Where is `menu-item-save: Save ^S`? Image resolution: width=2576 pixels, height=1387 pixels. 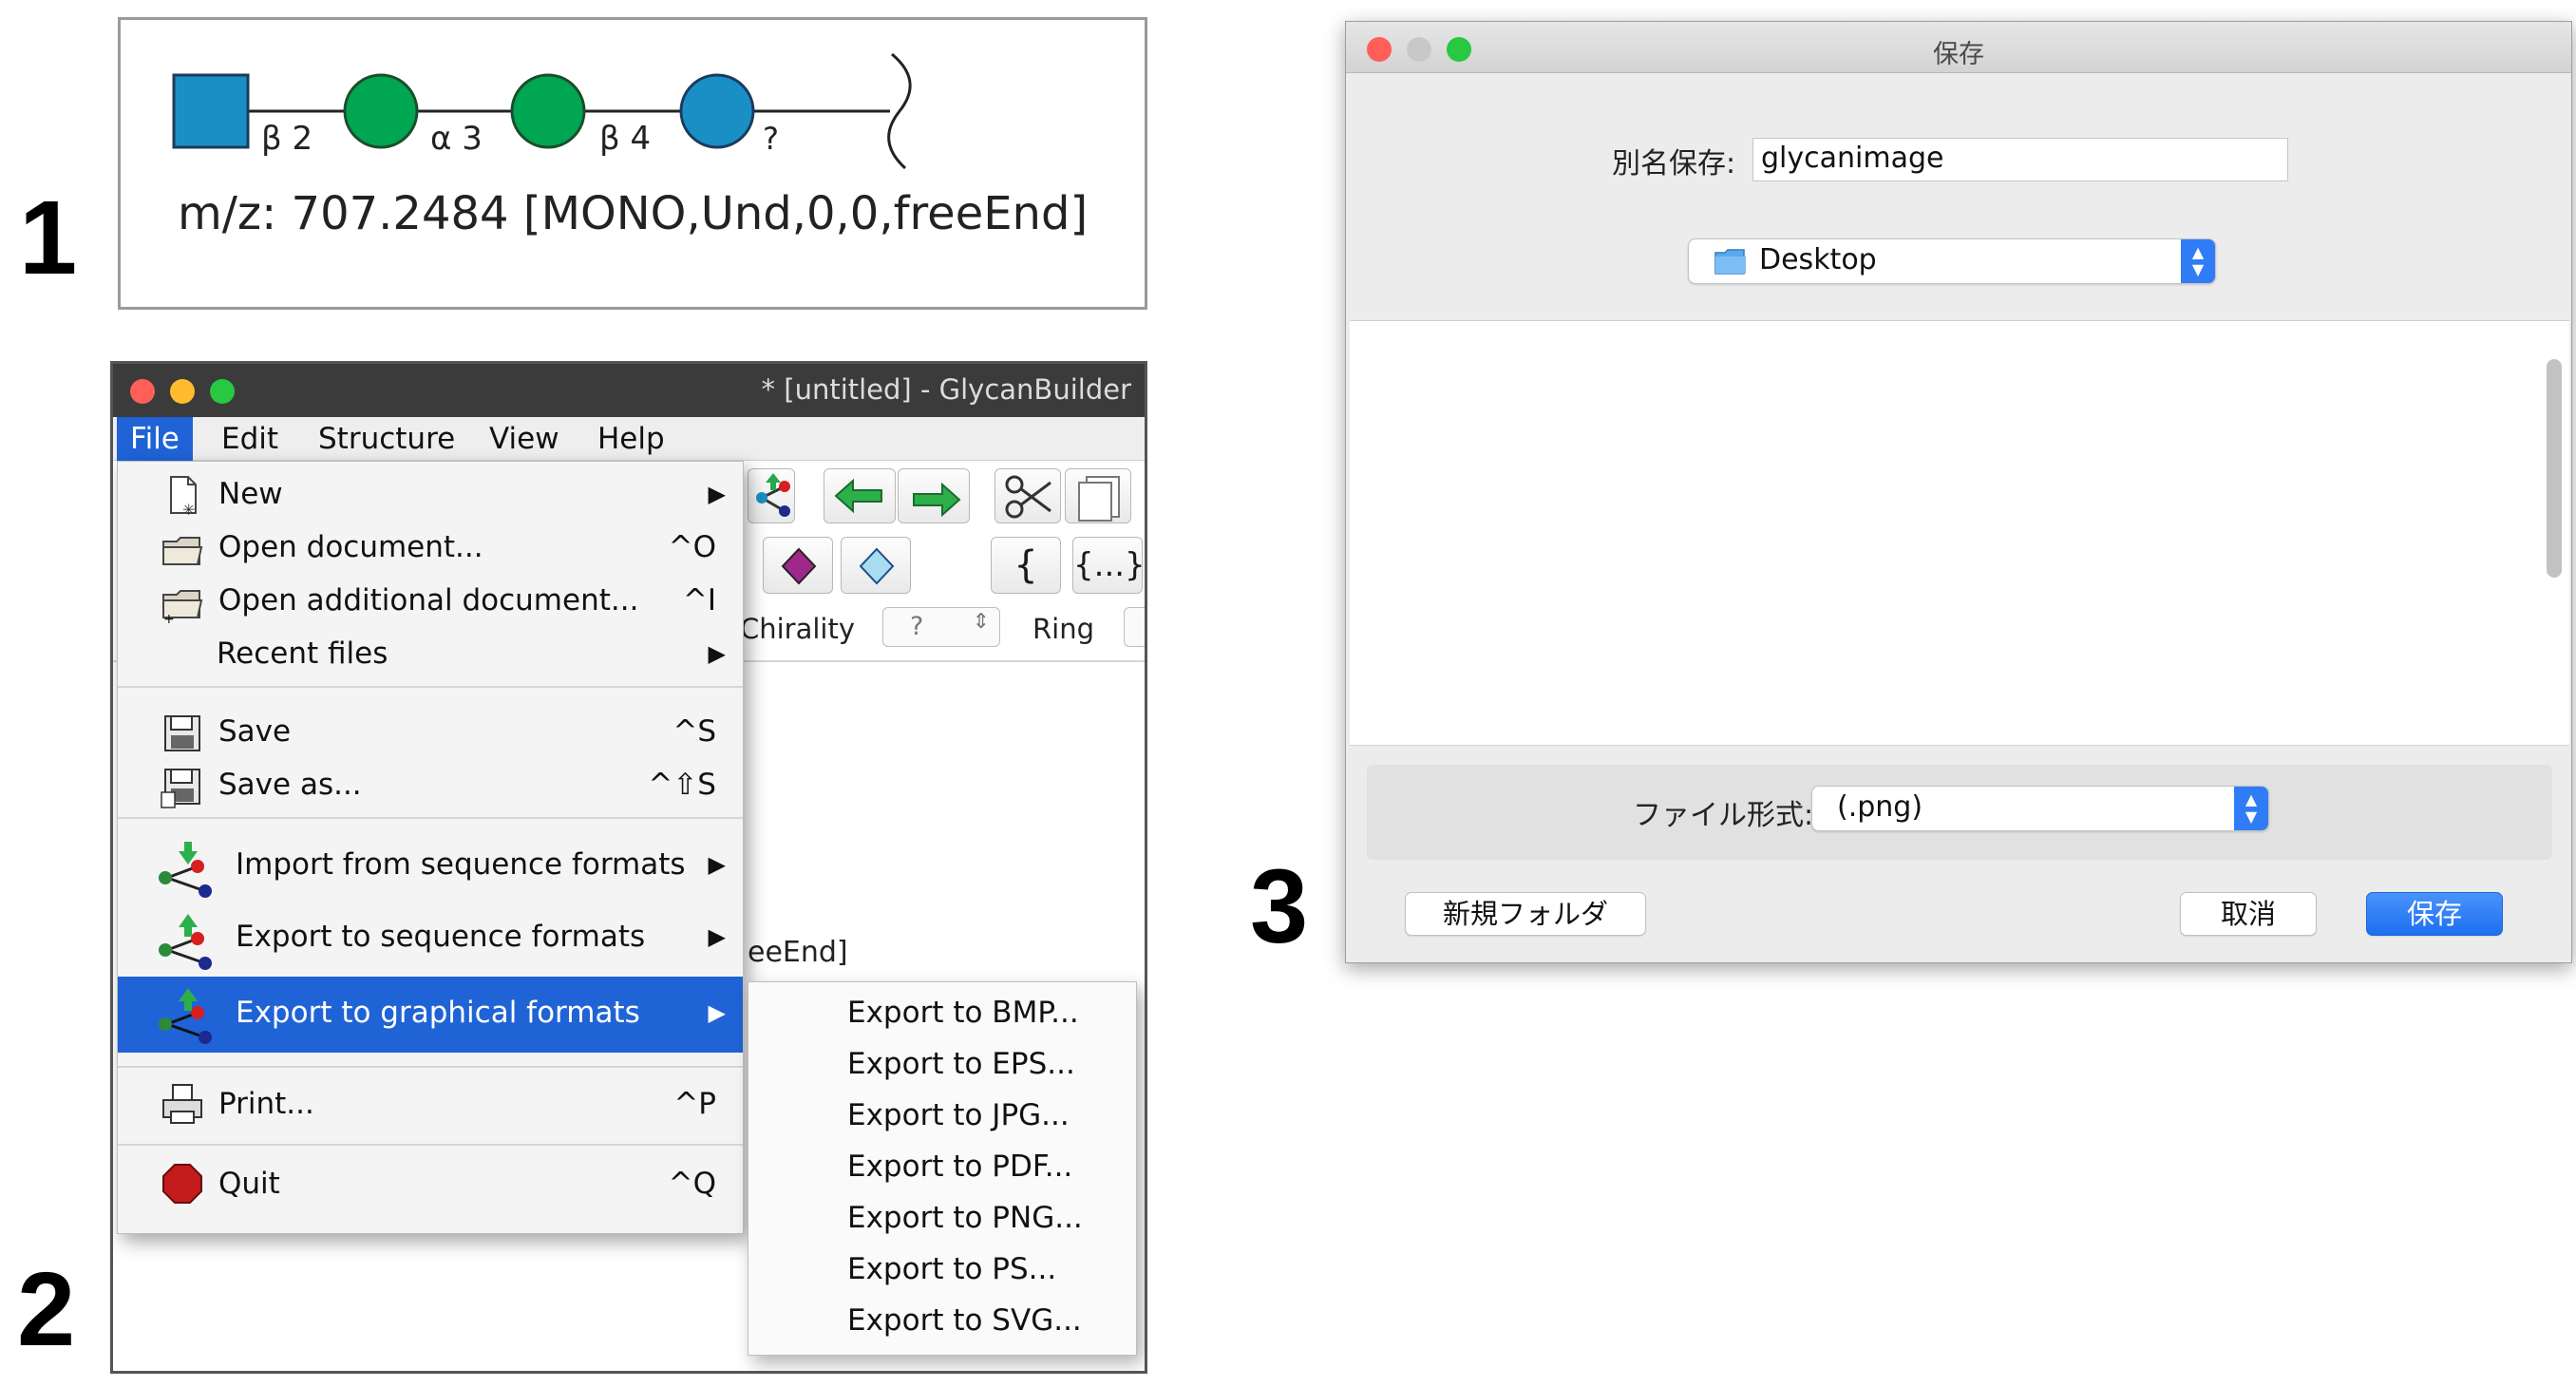
menu-item-save: Save ^S is located at coordinates (430, 733).